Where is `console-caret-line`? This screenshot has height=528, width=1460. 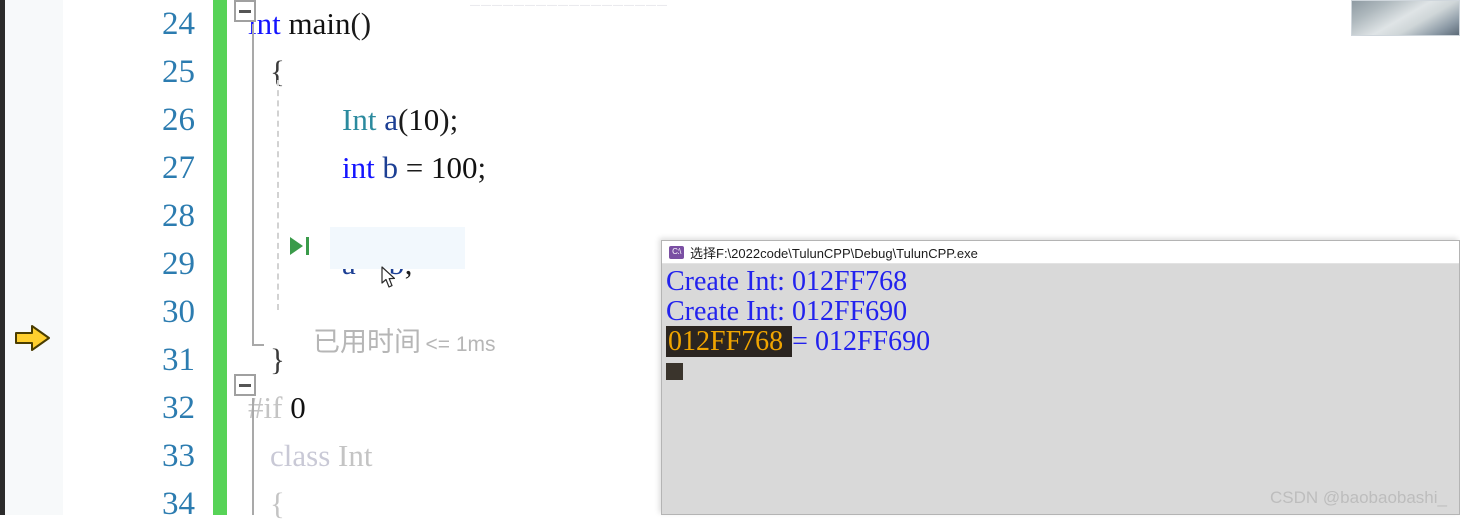 console-caret-line is located at coordinates (1062, 372).